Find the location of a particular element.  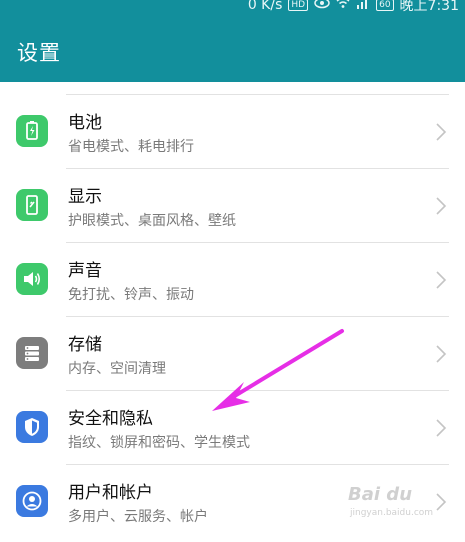

watermark-url: jingyan.baidu.com is located at coordinates (392, 513).